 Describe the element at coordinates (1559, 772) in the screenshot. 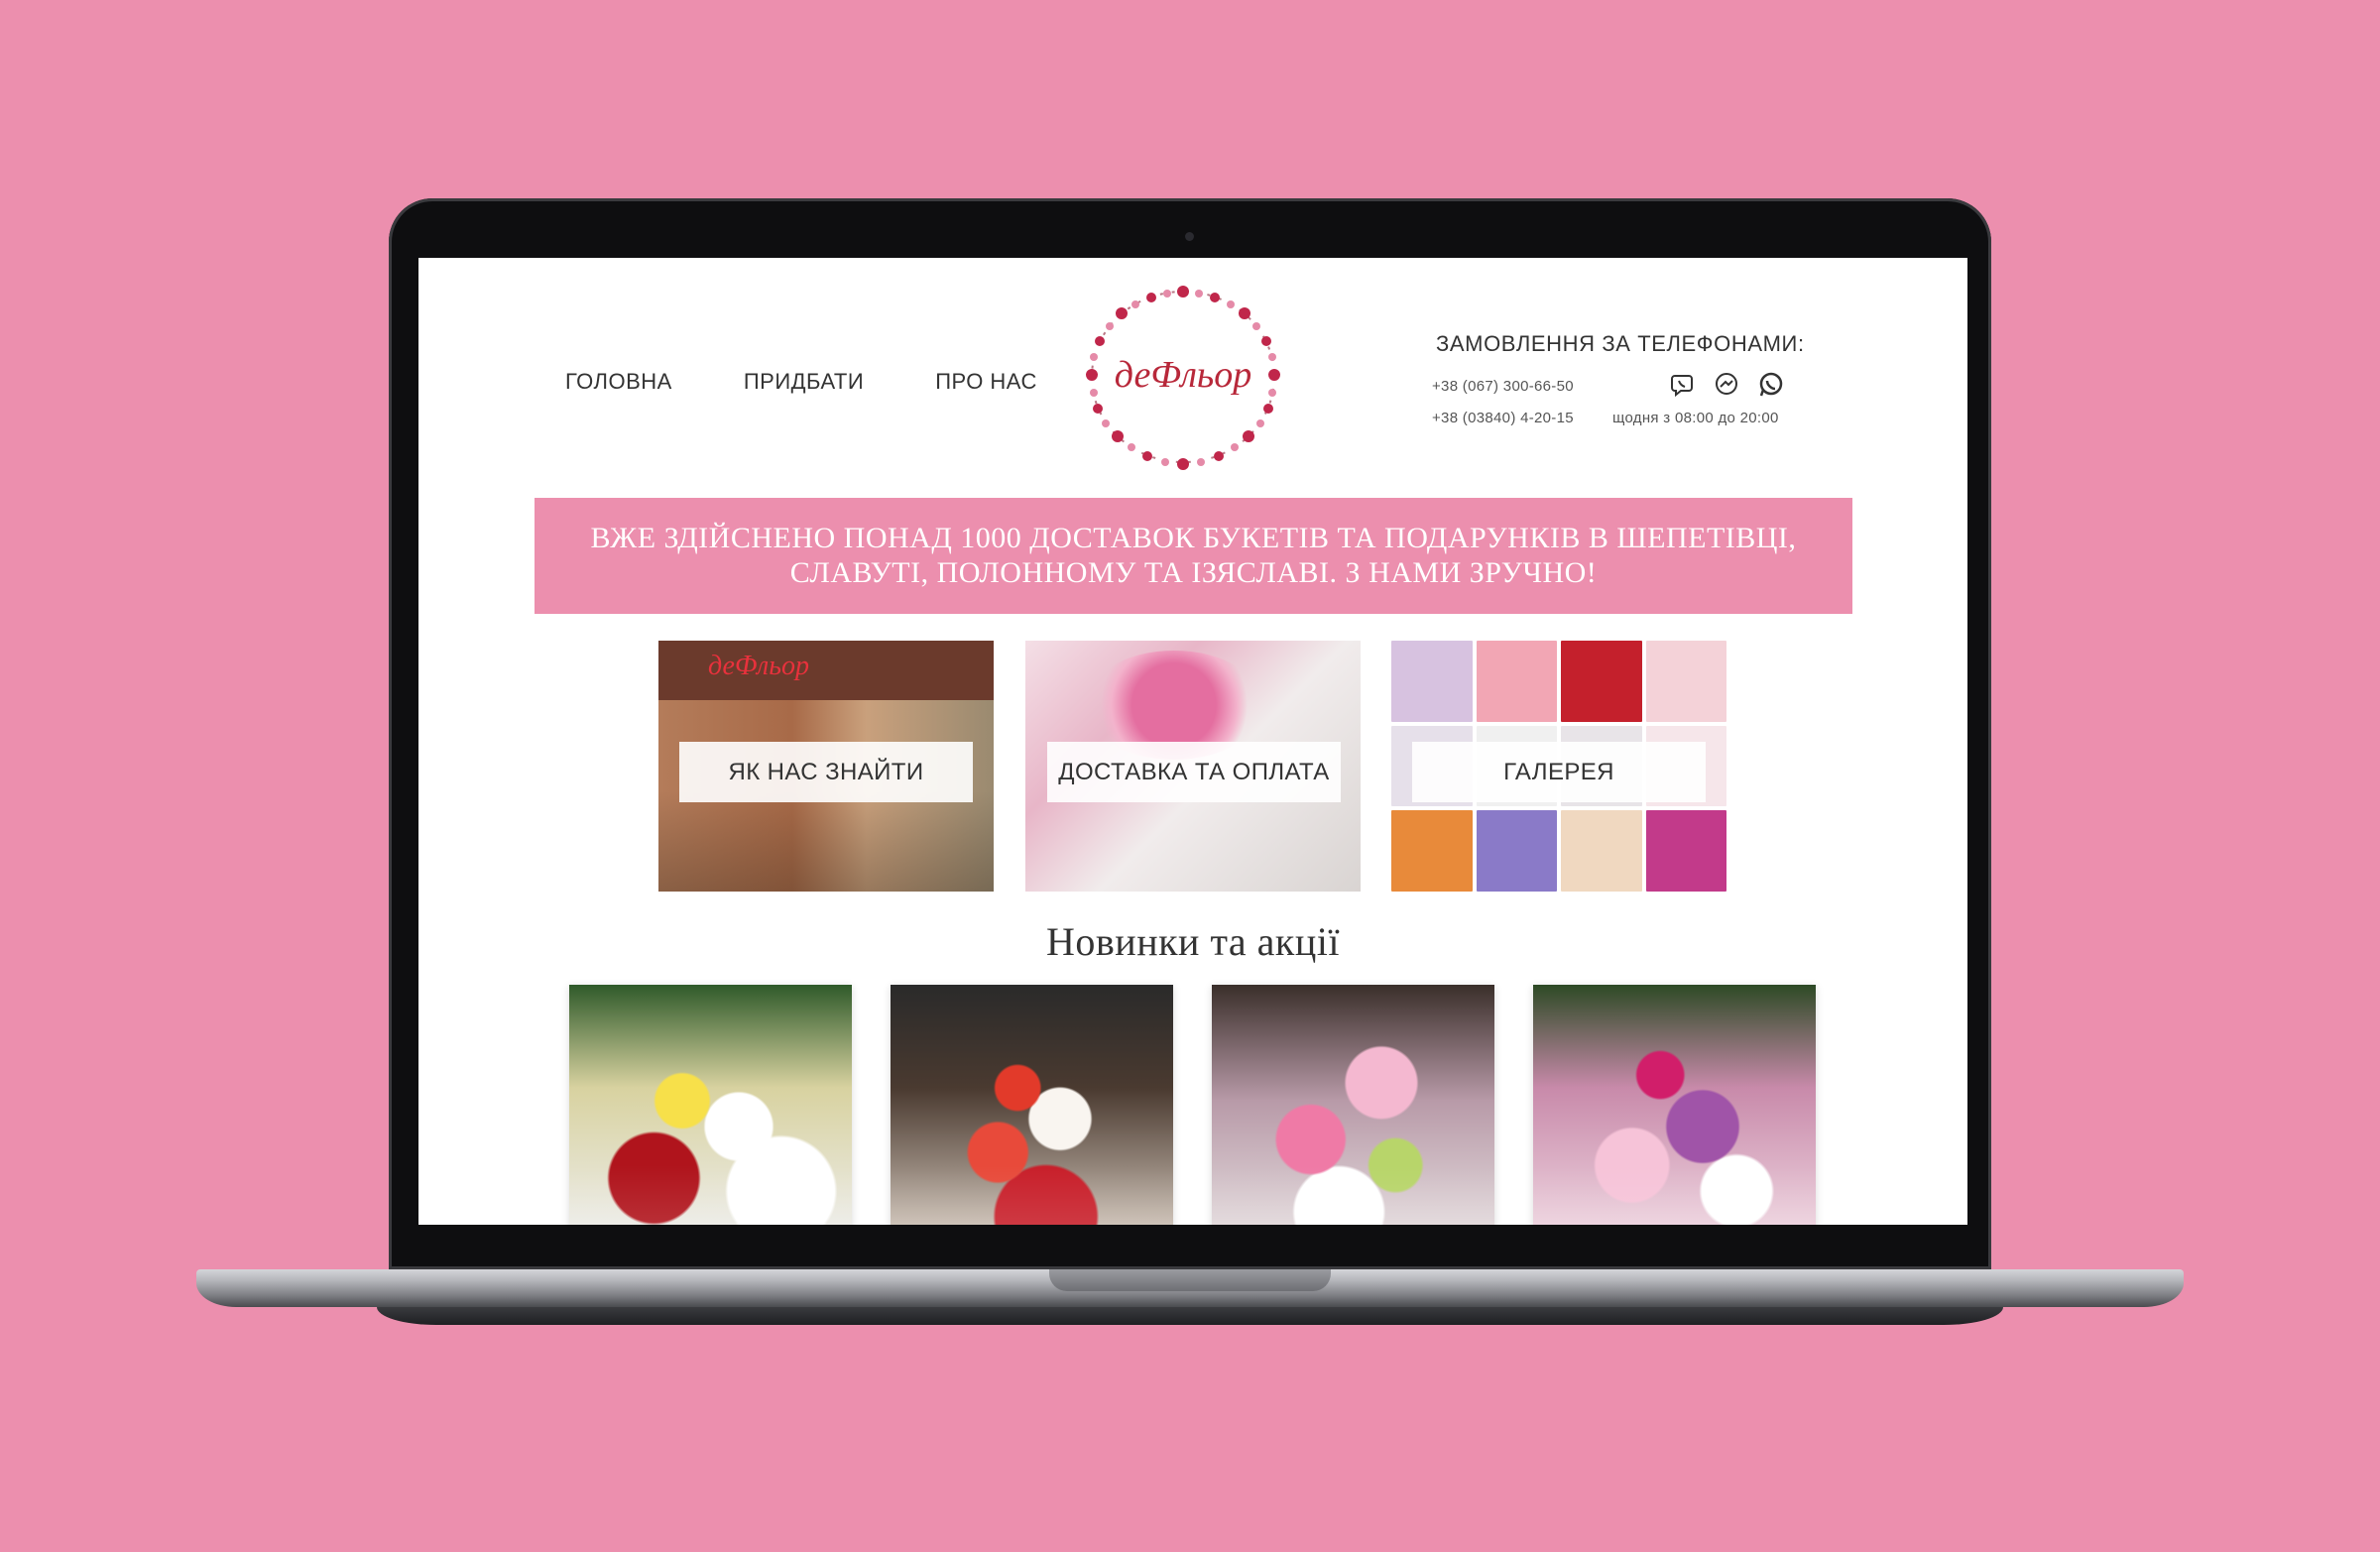

I see `gallery-button: ГАЛЕРЕЯ` at that location.